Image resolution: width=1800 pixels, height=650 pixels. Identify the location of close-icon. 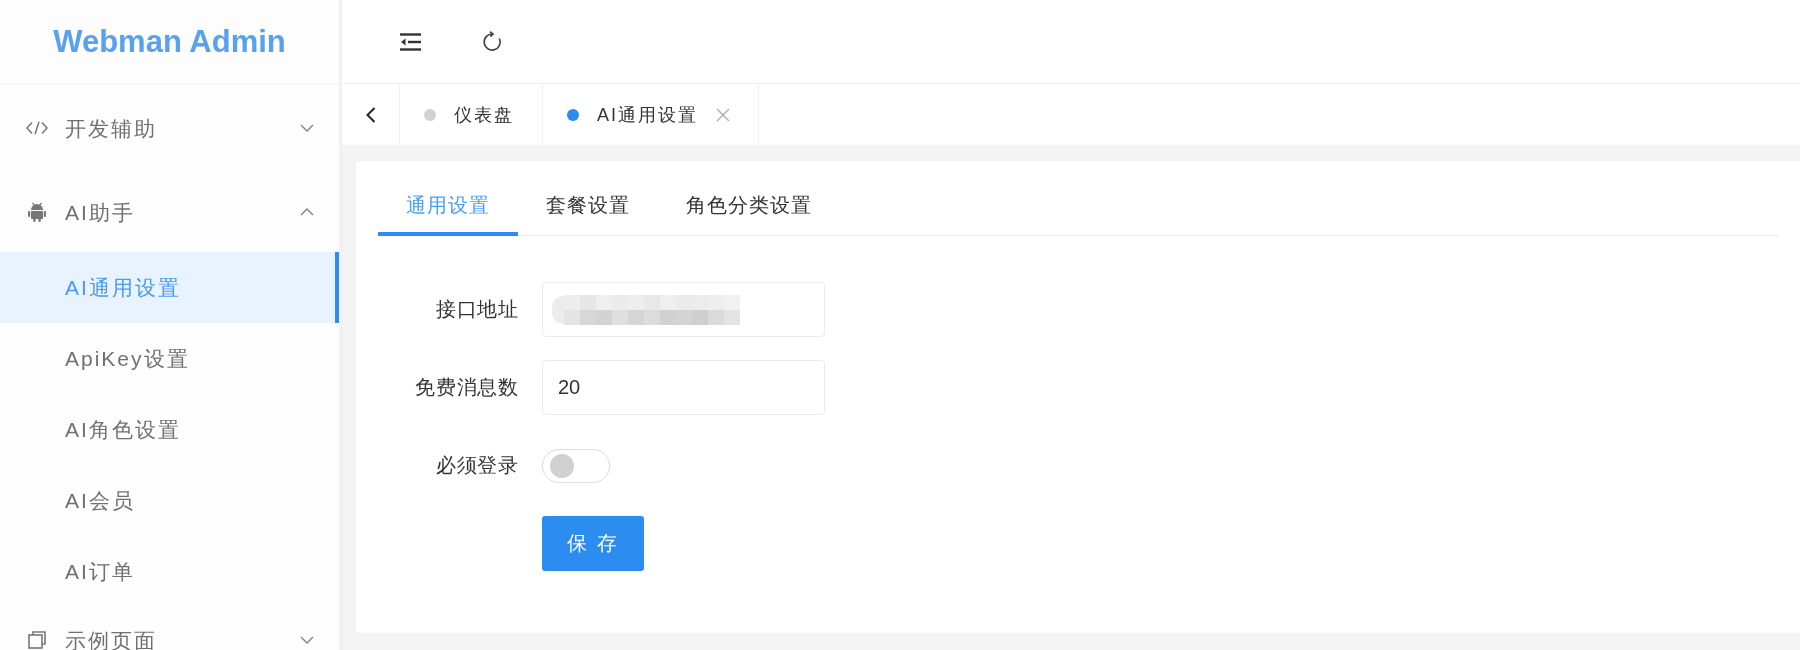
(723, 114).